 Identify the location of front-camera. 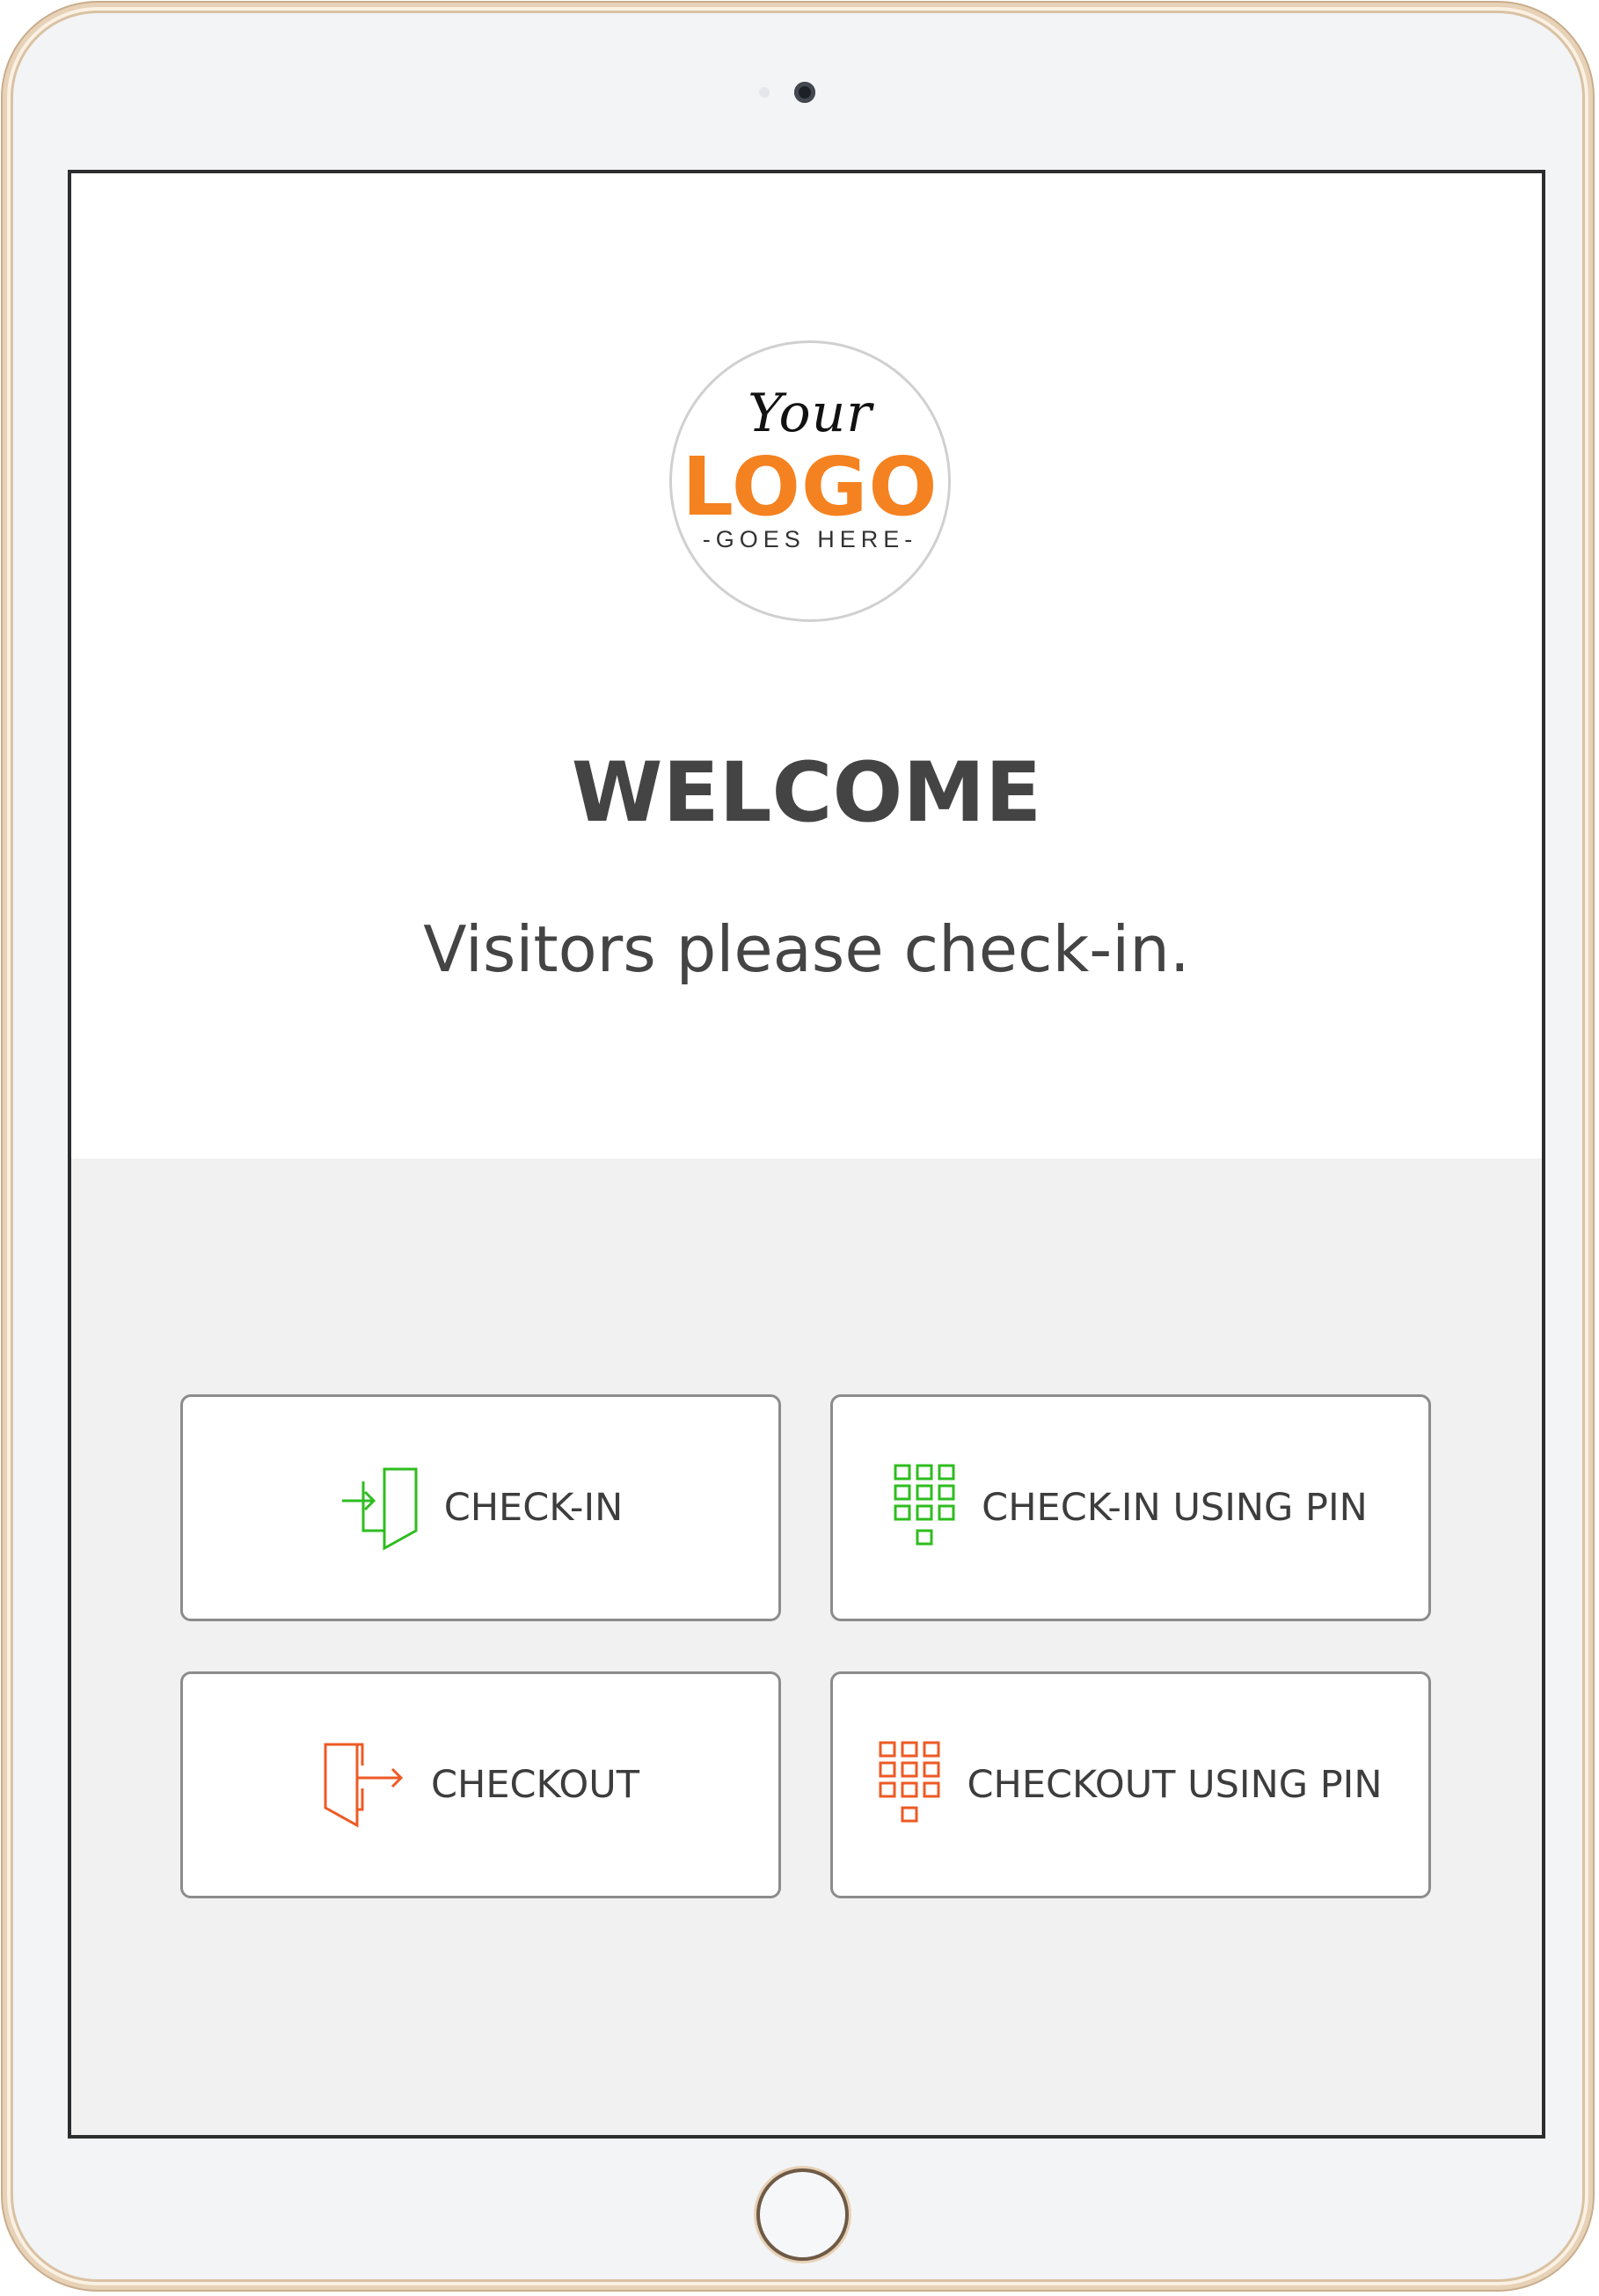
(805, 92).